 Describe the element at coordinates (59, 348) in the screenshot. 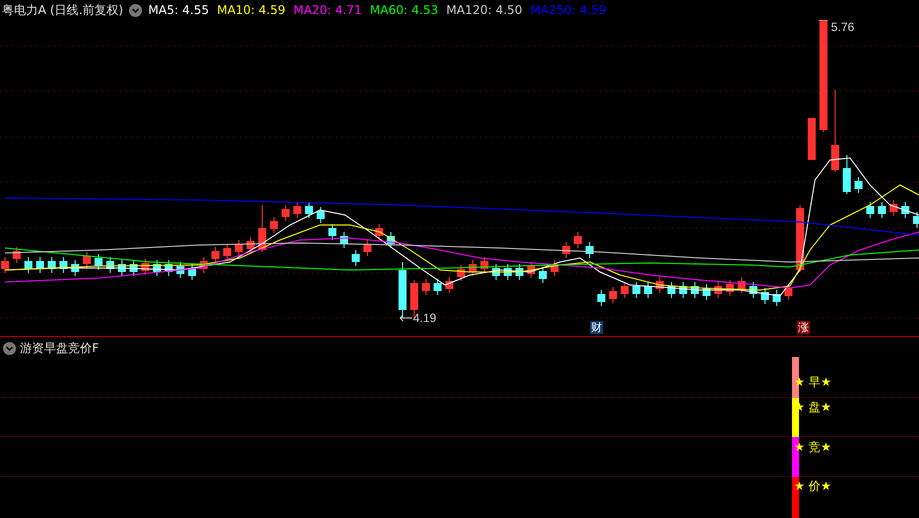

I see `indicator-title: 游资早盘竞价F` at that location.